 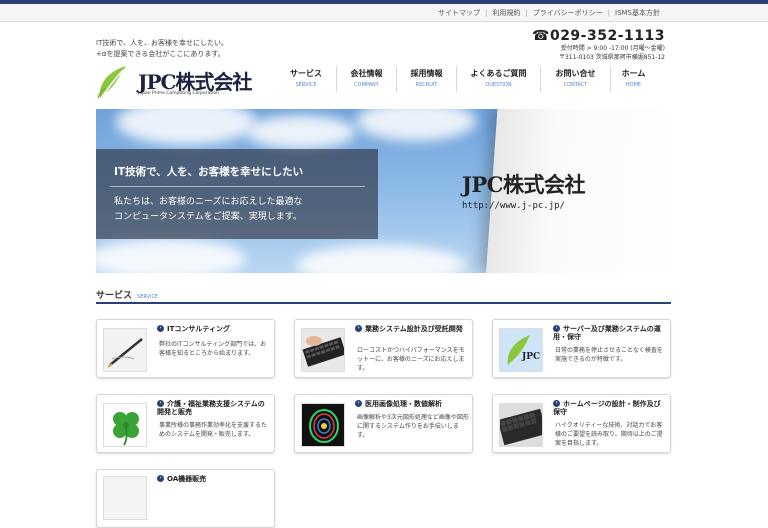 What do you see at coordinates (530, 357) in the screenshot?
I see `svg-text: JPC` at bounding box center [530, 357].